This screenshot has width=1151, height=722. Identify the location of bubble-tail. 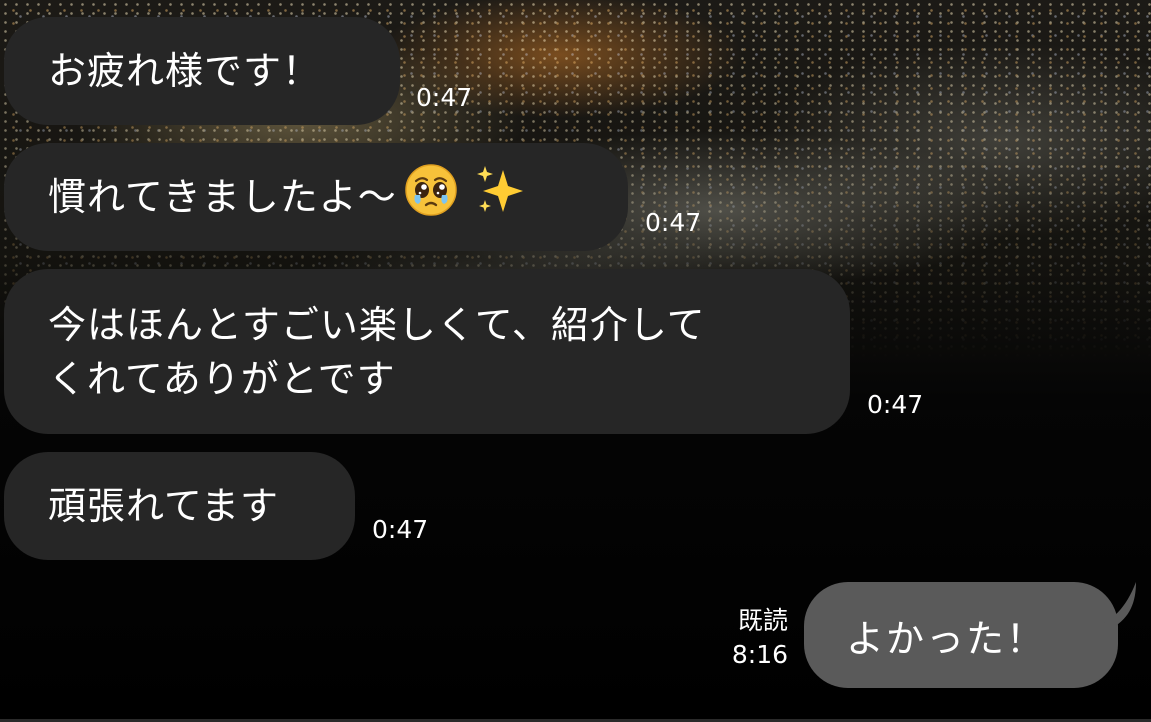
(1114, 605).